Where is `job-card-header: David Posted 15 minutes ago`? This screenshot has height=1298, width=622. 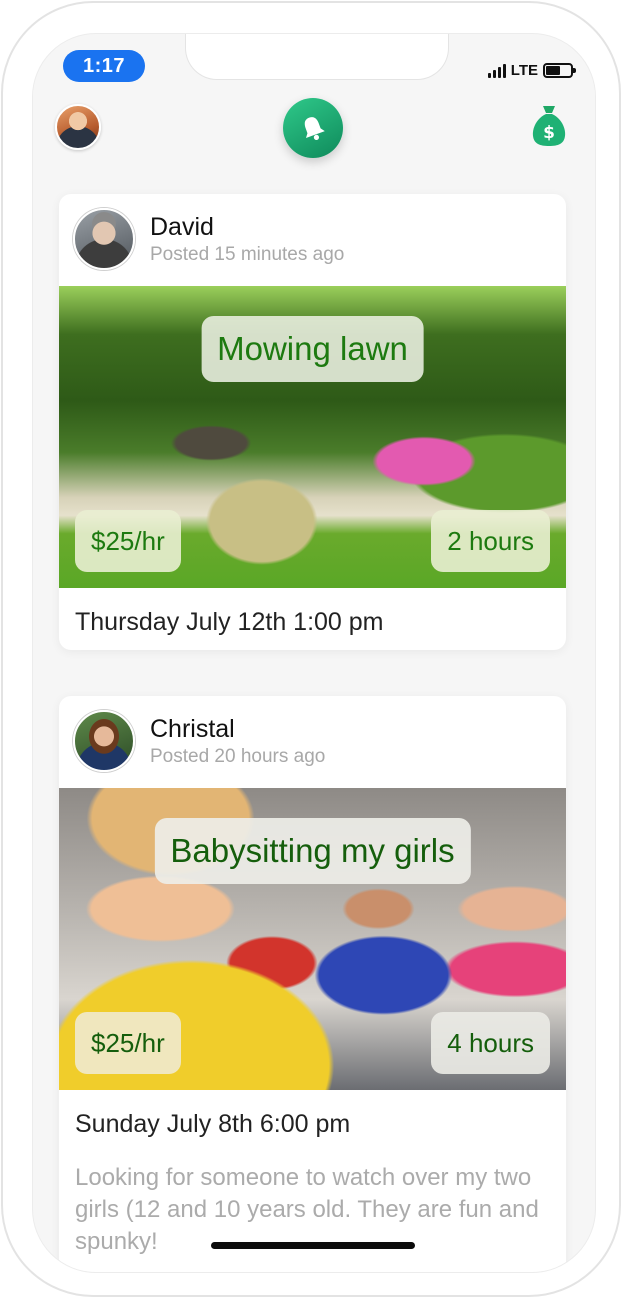
job-card-header: David Posted 15 minutes ago is located at coordinates (312, 240).